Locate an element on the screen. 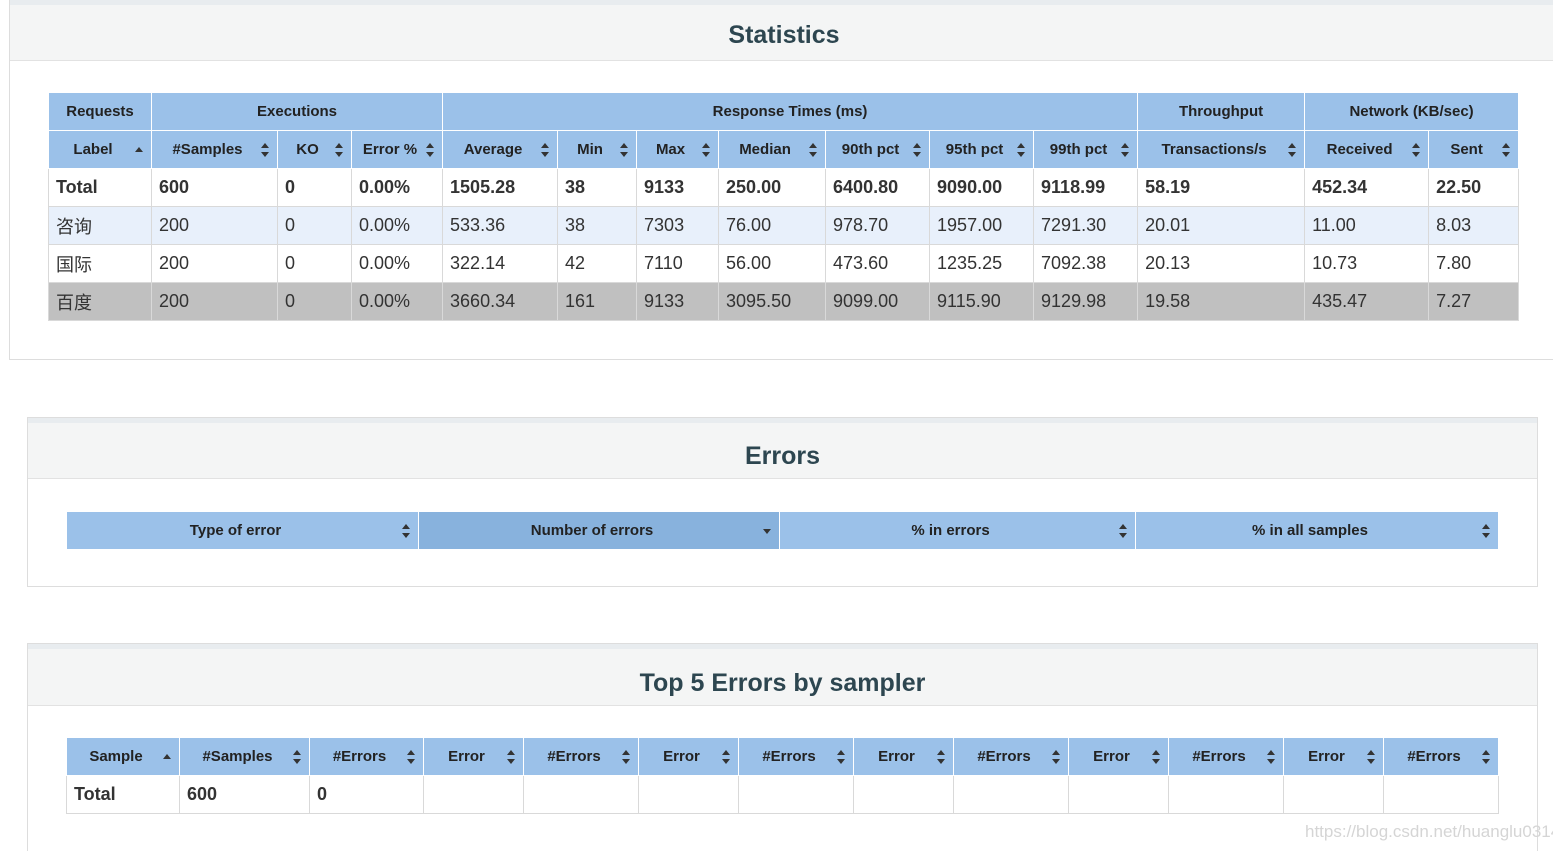 The width and height of the screenshot is (1553, 851). column-label: KO is located at coordinates (307, 149).